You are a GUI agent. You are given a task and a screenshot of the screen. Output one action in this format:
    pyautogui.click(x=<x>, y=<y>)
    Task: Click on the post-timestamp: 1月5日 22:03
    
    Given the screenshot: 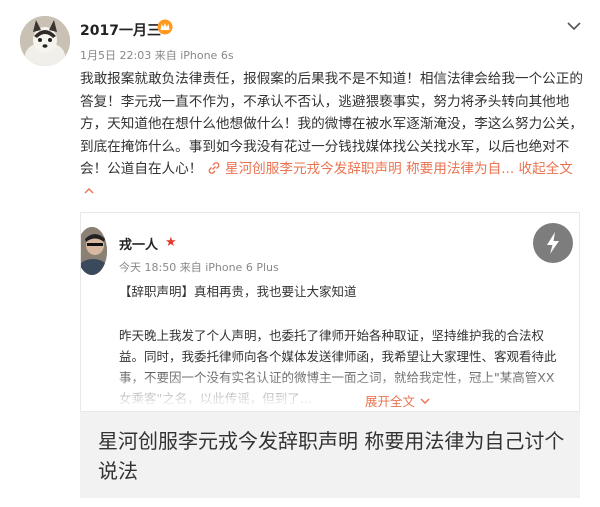 What is the action you would take?
    pyautogui.click(x=116, y=55)
    